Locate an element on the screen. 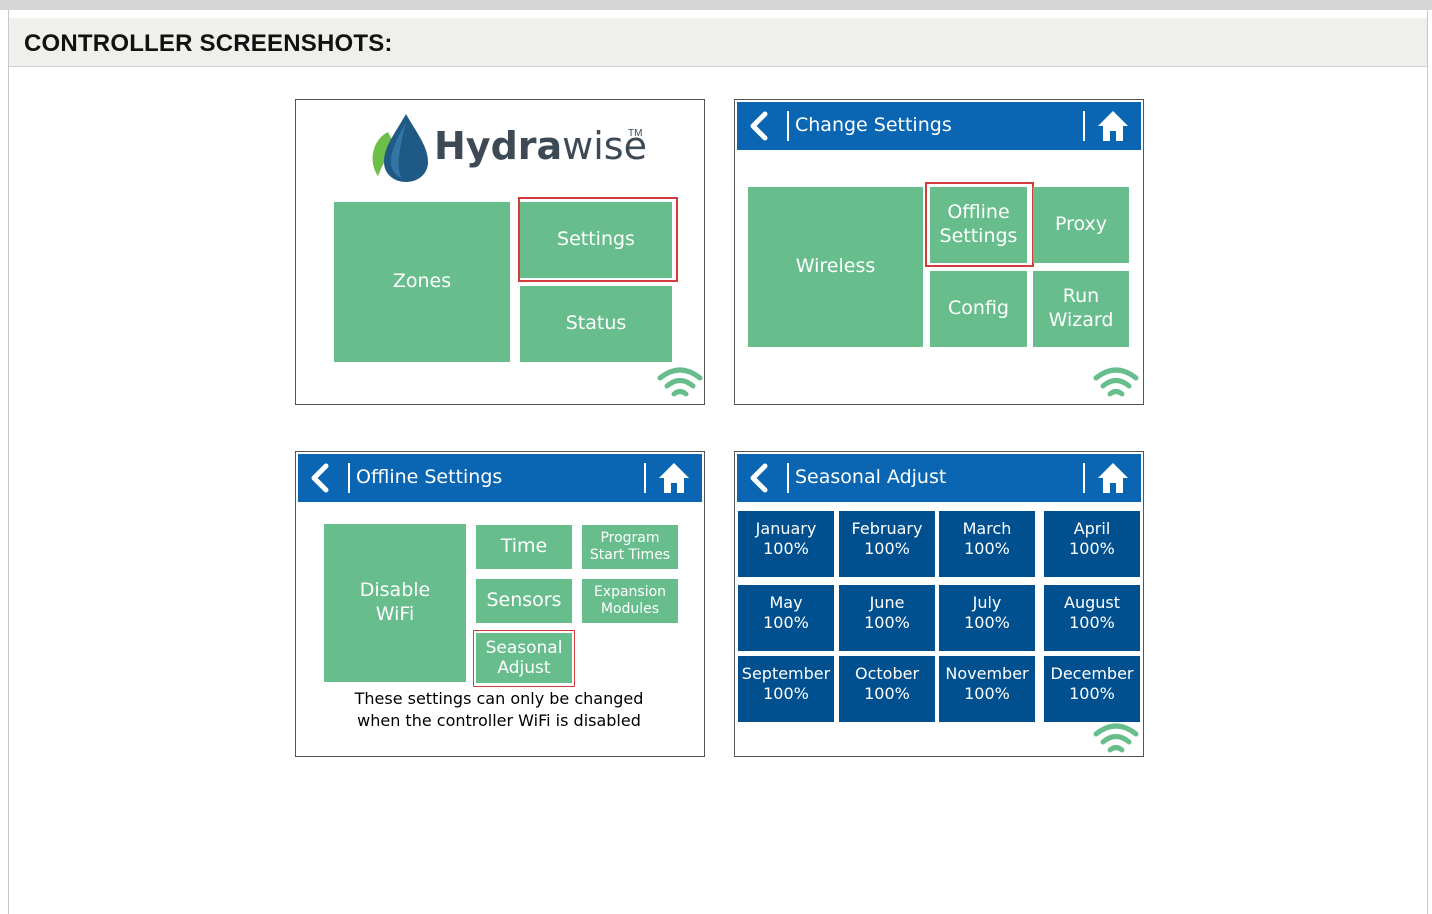  month-tile-april: April 100% is located at coordinates (1092, 544).